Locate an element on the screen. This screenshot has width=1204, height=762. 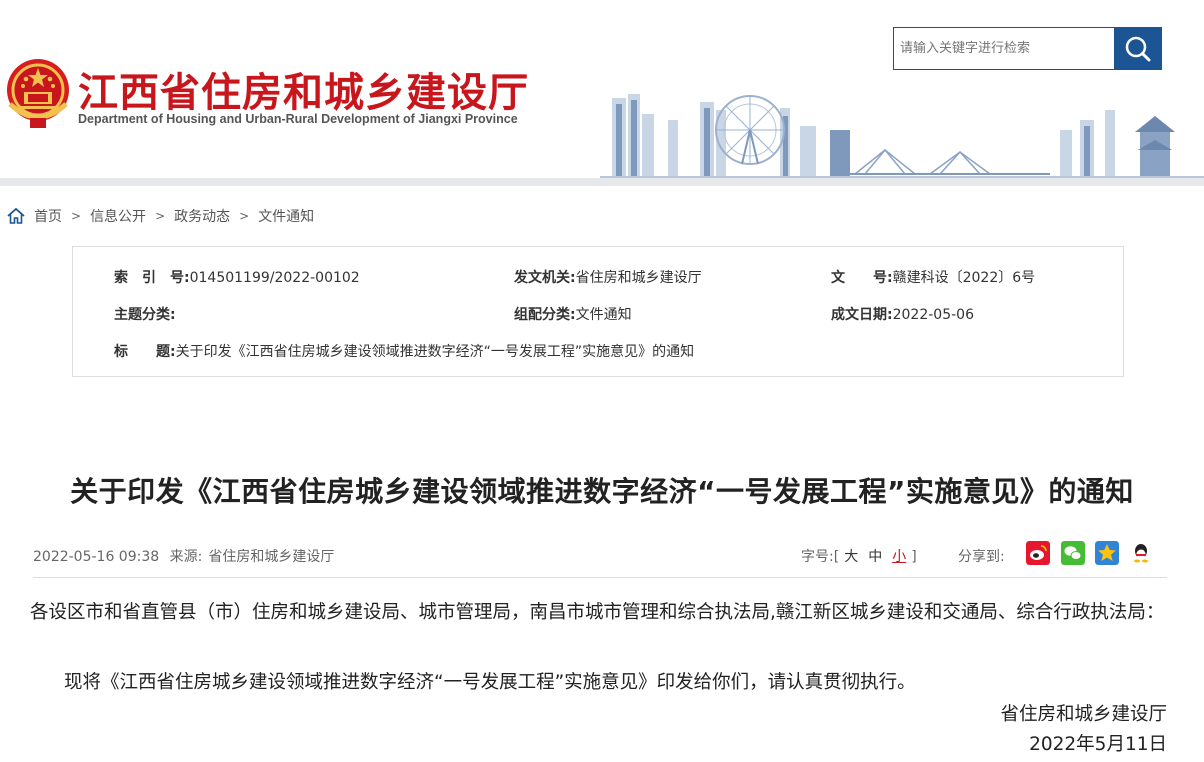
search-box is located at coordinates (1004, 48).